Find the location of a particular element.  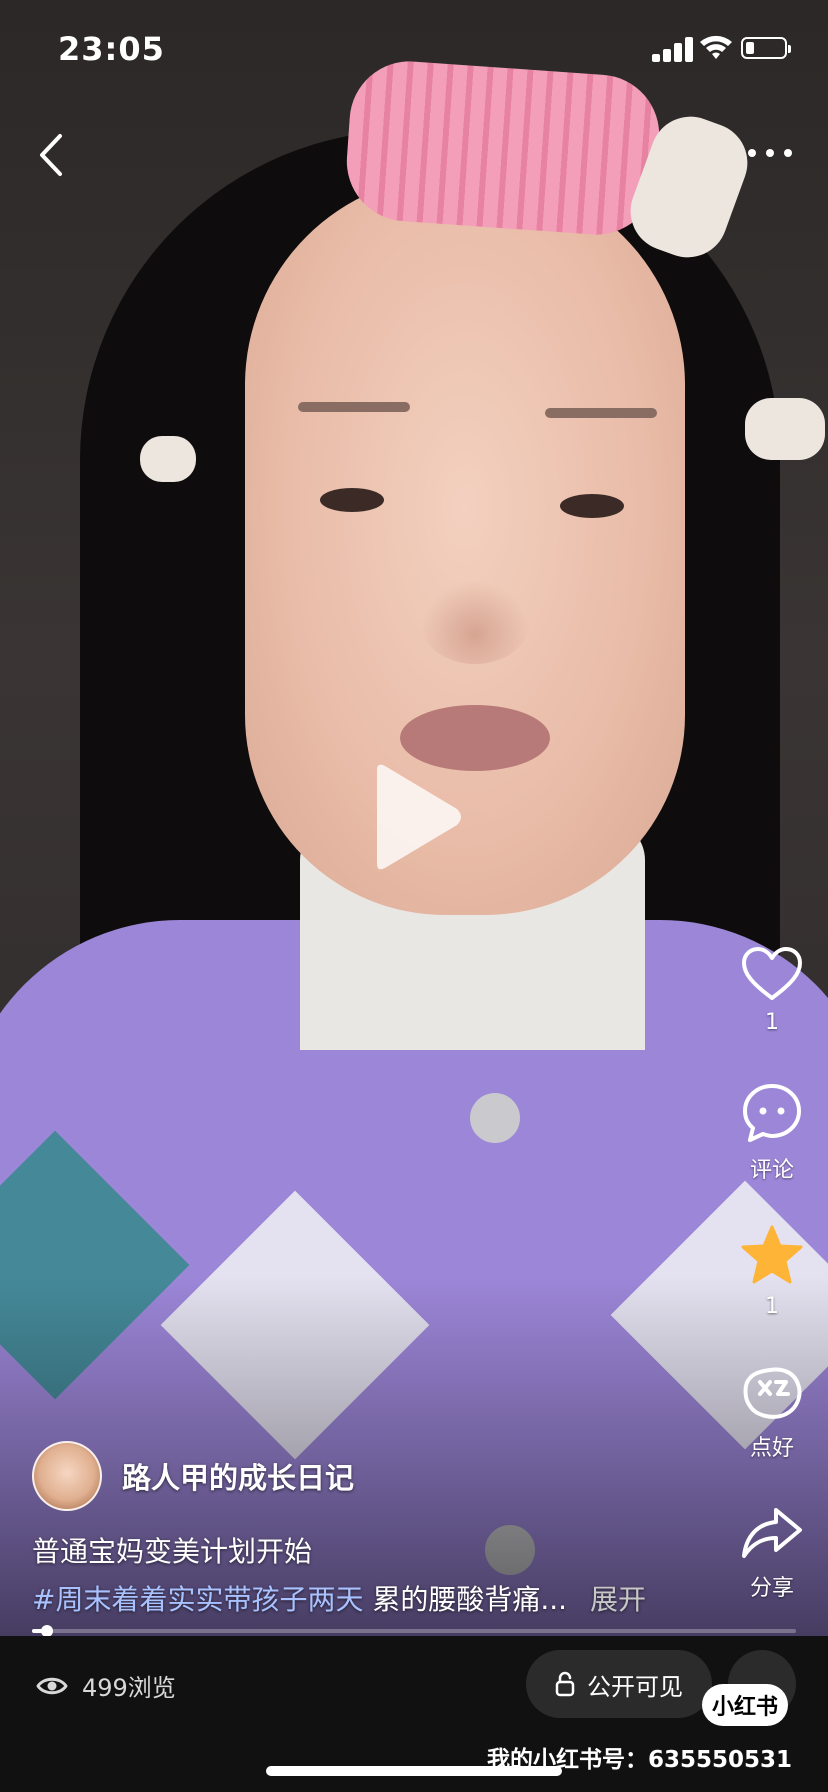

play-icon is located at coordinates (419, 817).